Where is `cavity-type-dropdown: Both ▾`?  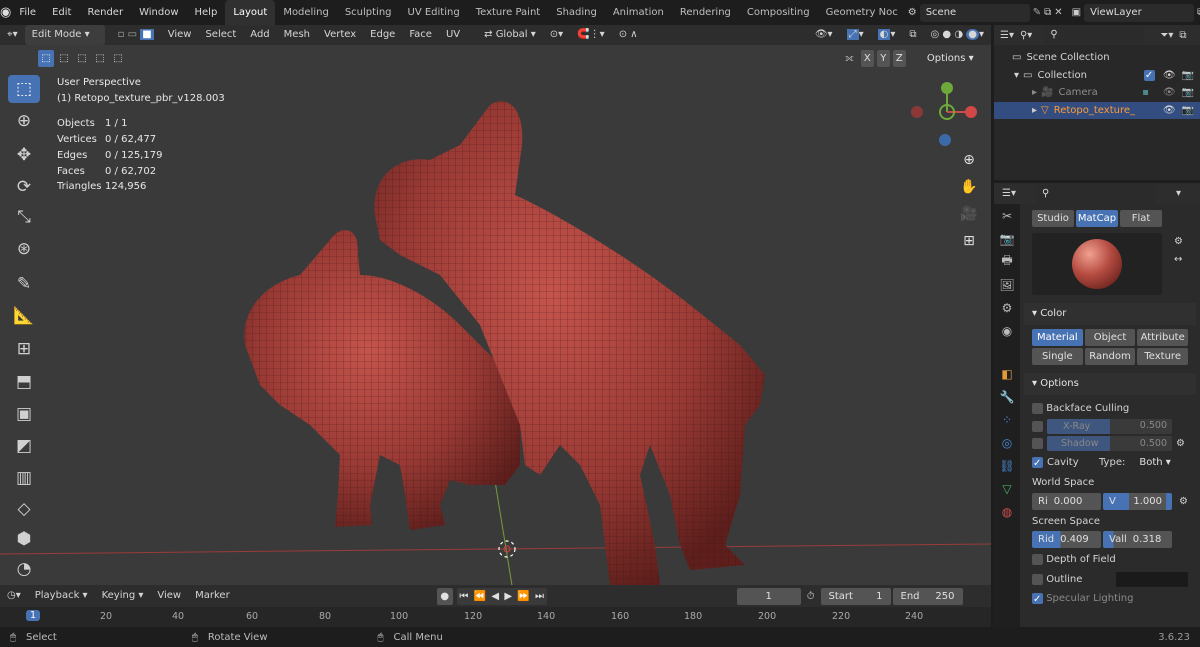 cavity-type-dropdown: Both ▾ is located at coordinates (1157, 463).